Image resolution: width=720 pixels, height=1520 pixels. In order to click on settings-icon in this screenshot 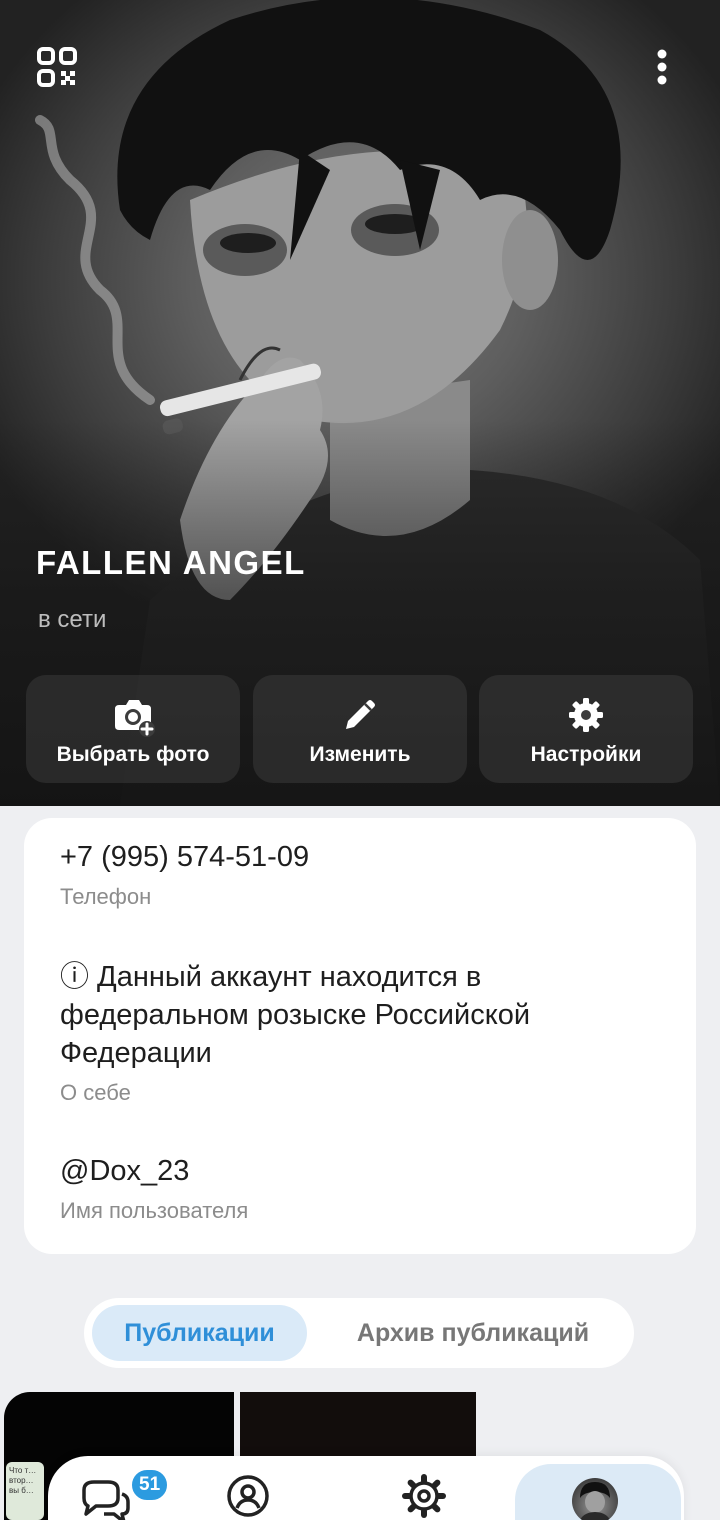, I will do `click(424, 1496)`.